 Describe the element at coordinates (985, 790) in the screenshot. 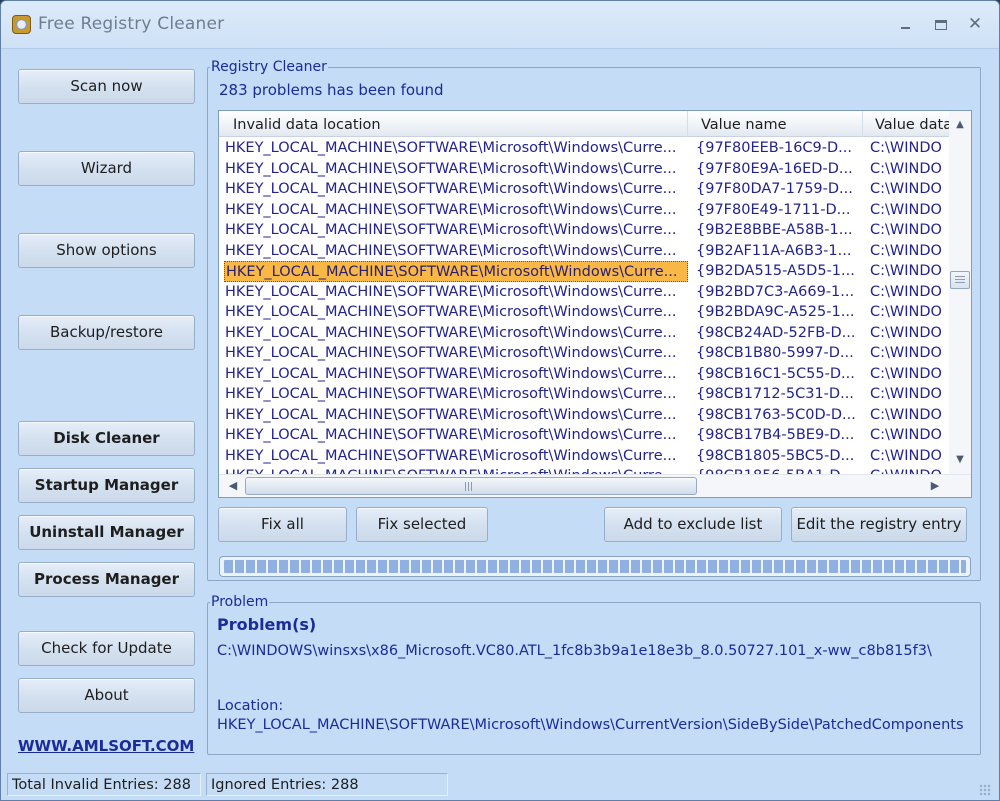

I see `resize-grip-icon` at that location.